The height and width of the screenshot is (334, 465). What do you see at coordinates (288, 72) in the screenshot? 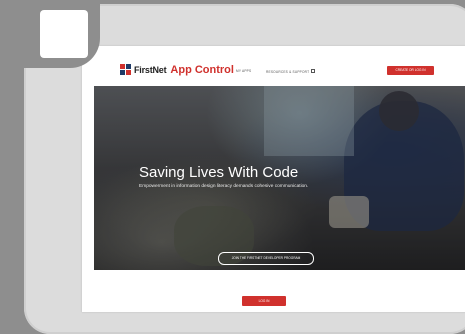
I see `nav-link-resources-label: RESOURCES & SUPPORT` at bounding box center [288, 72].